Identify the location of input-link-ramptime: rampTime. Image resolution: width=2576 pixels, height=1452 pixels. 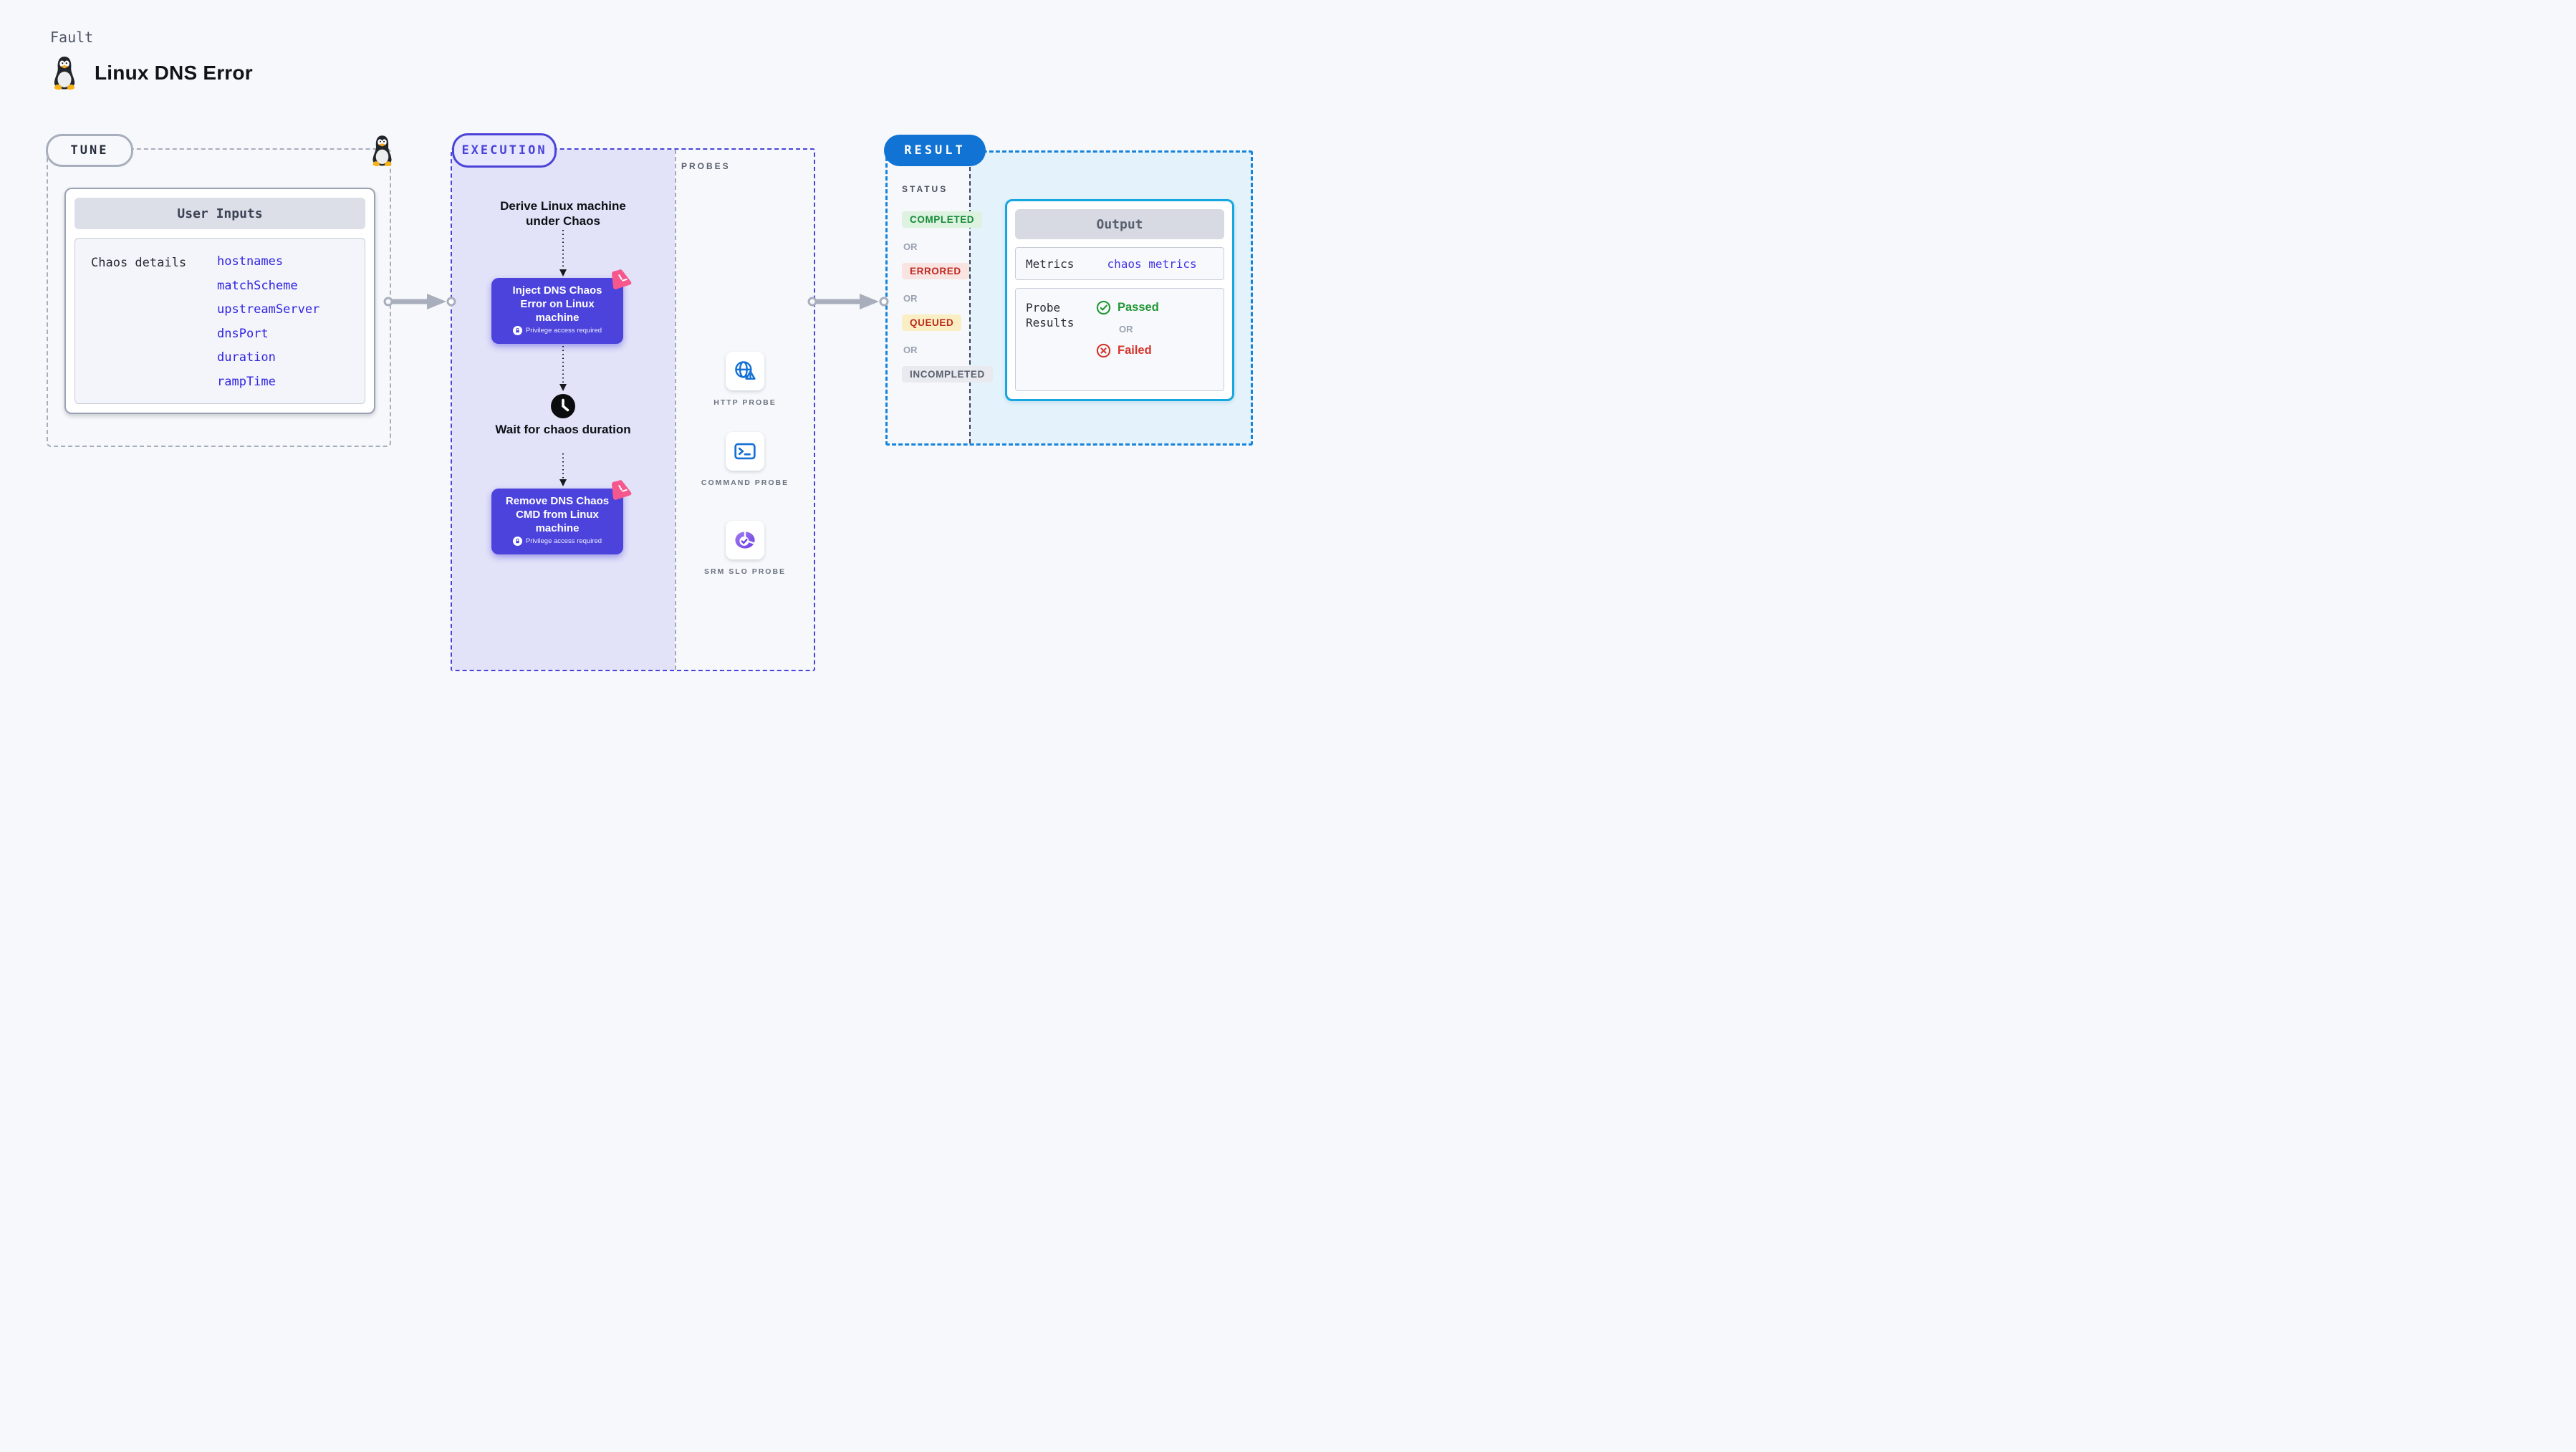
(268, 383).